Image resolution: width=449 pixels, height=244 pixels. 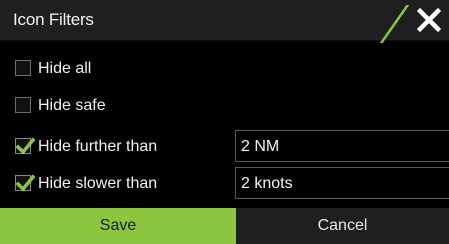 I want to click on hide-all-label: Hide all, so click(x=65, y=68).